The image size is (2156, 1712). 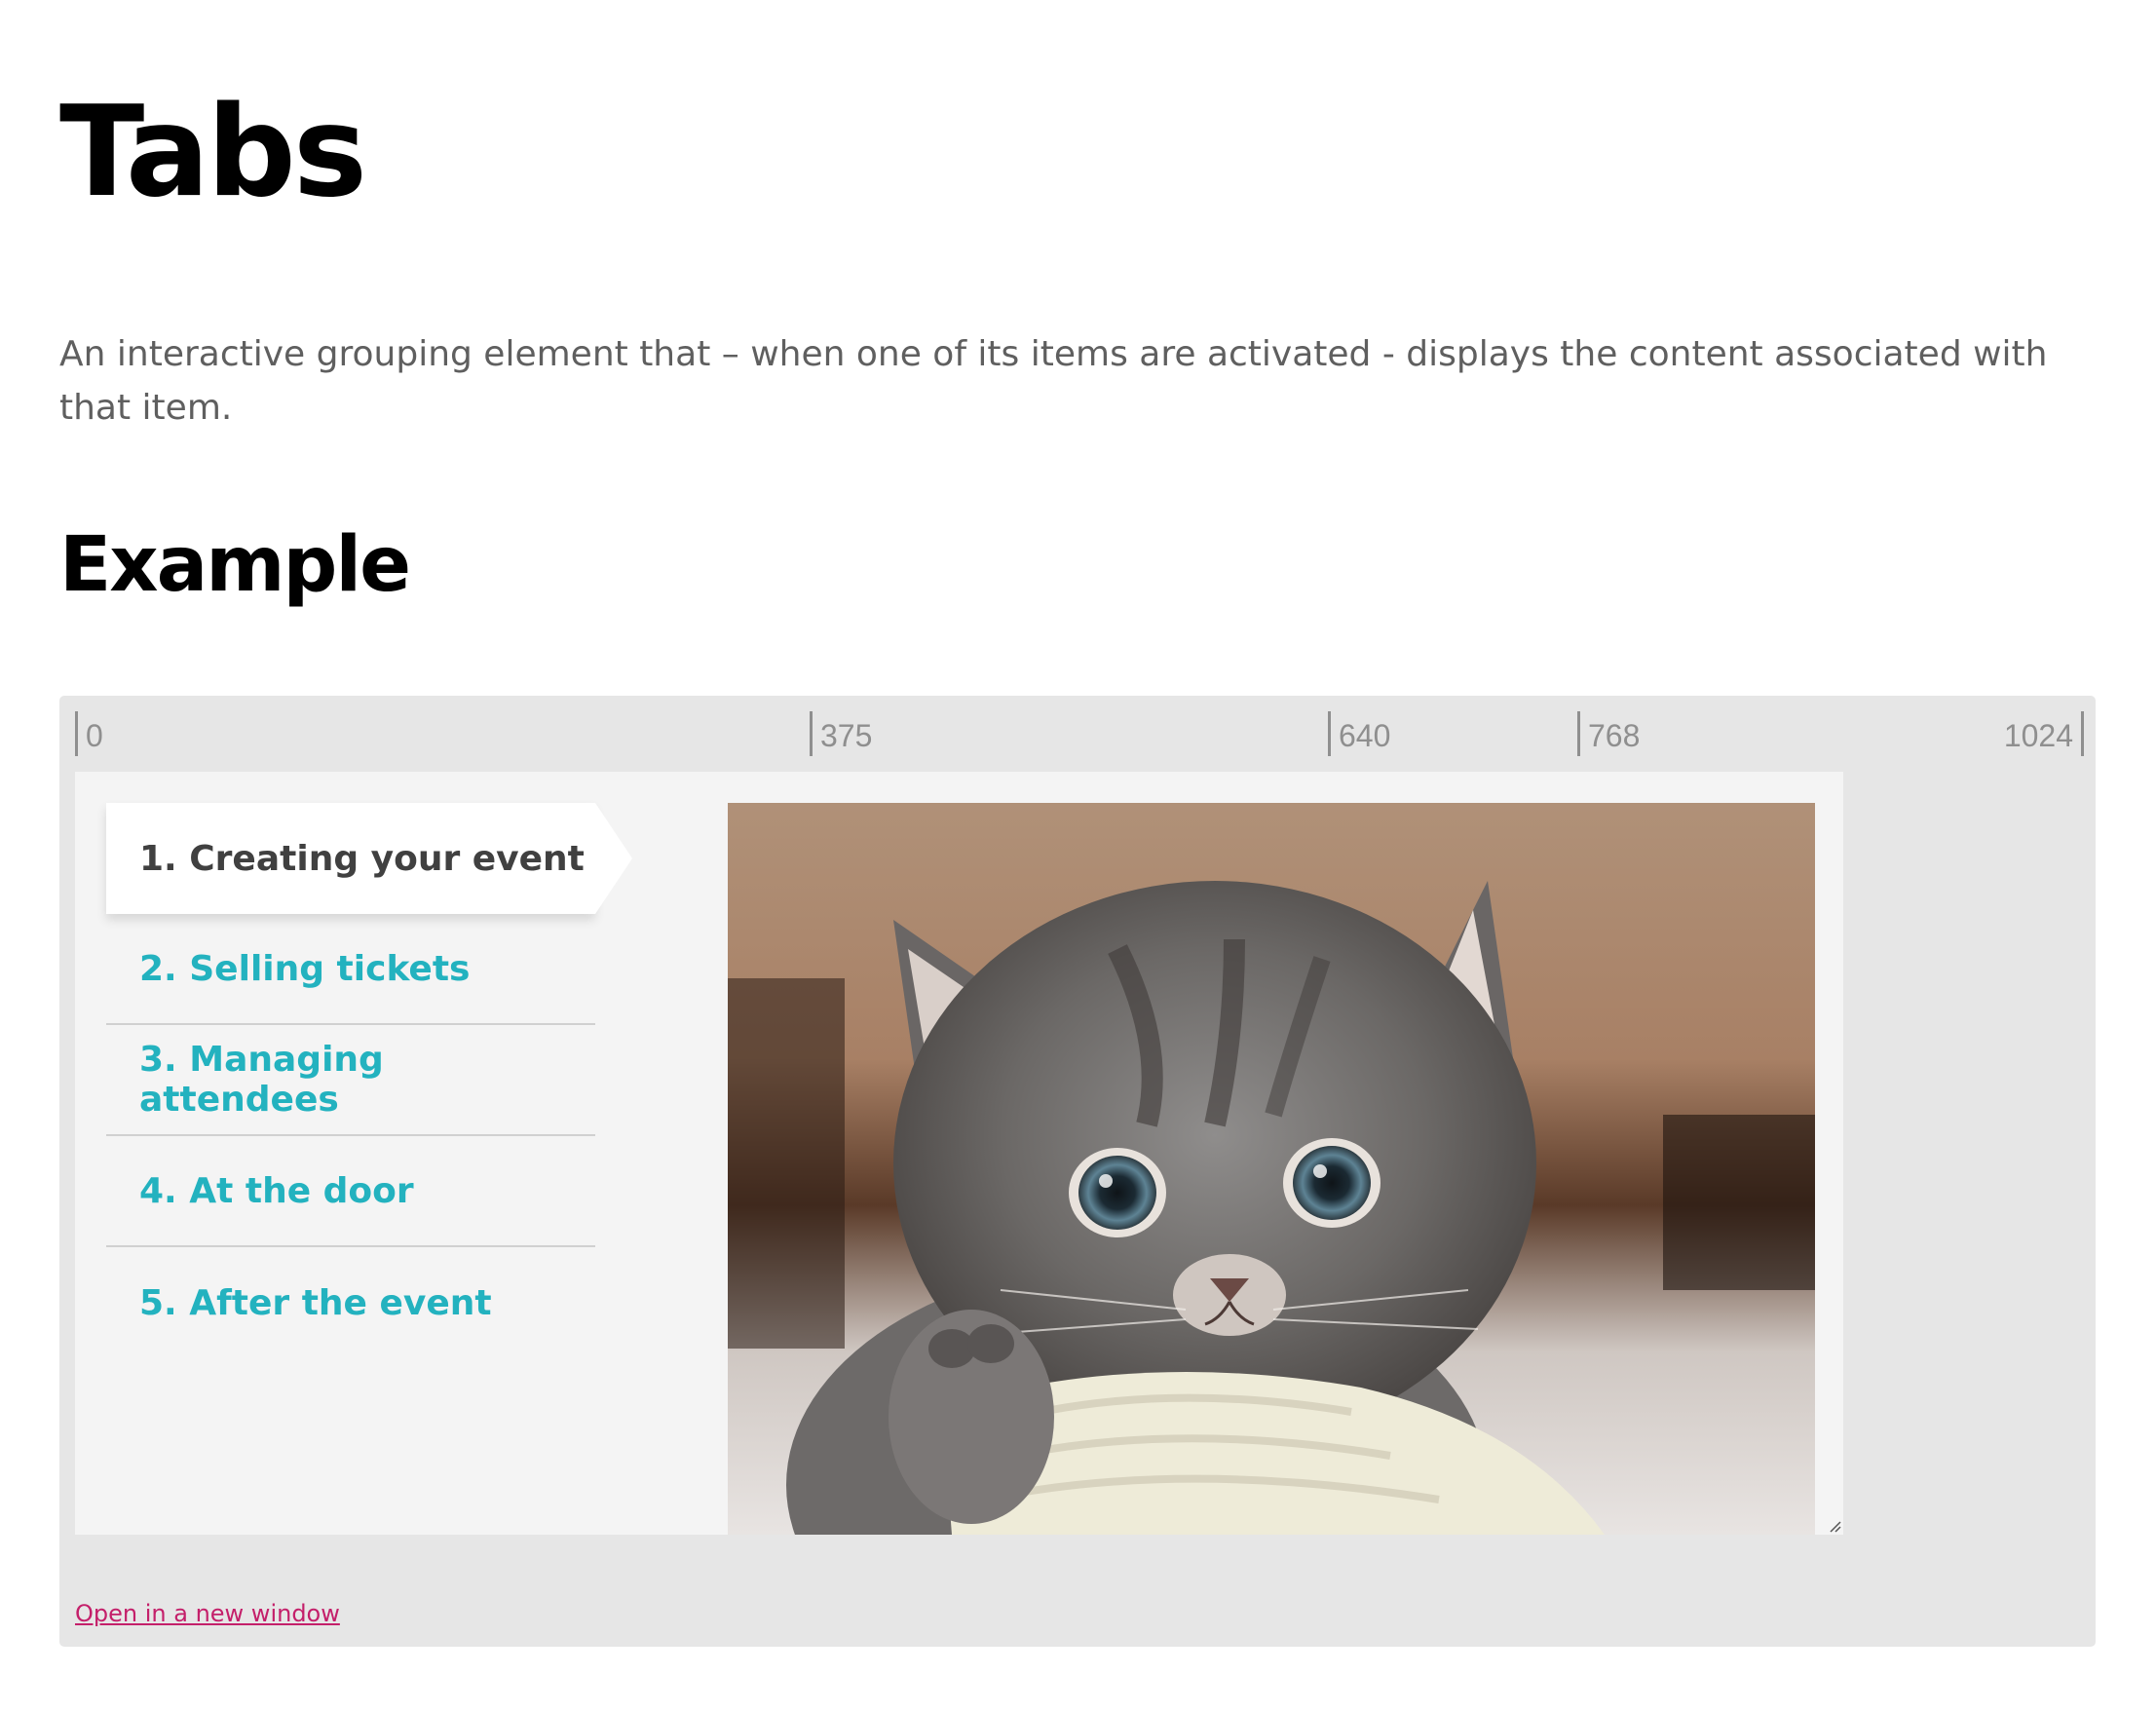 I want to click on ruler-tick-640: 640, so click(x=1359, y=733).